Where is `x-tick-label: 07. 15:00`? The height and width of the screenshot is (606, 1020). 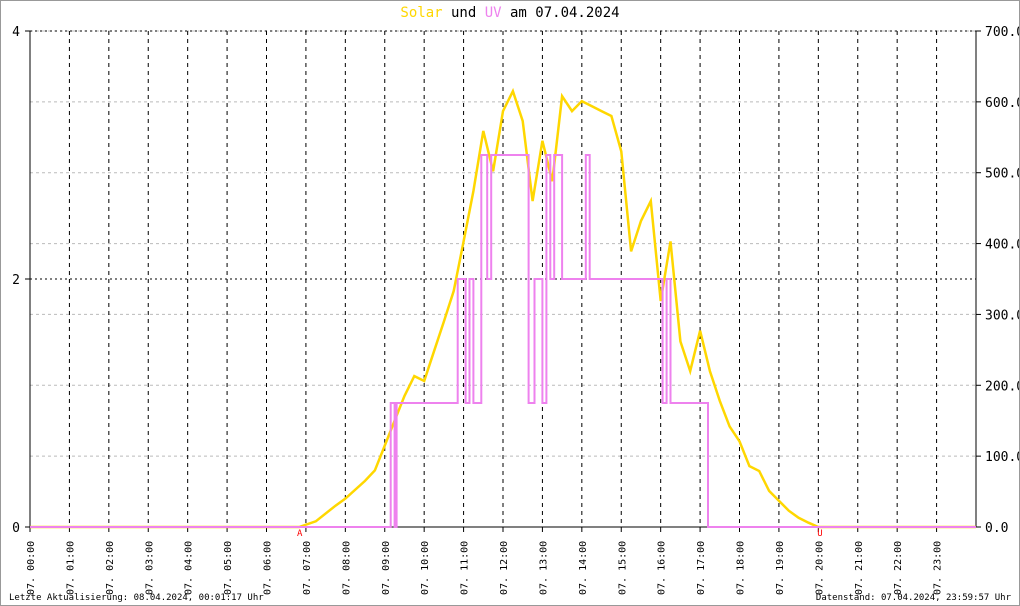 x-tick-label: 07. 15:00 is located at coordinates (622, 568).